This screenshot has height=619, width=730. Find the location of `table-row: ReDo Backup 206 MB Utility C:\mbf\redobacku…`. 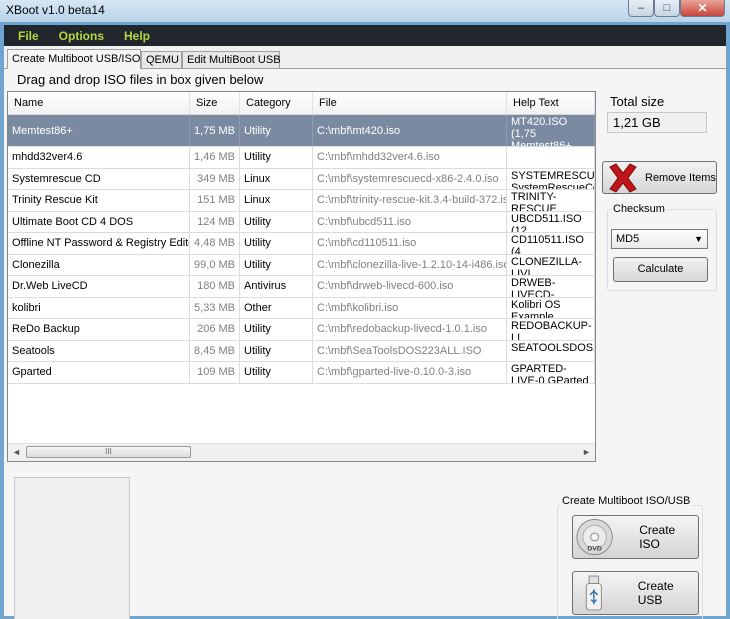

table-row: ReDo Backup 206 MB Utility C:\mbf\redobacku… is located at coordinates (301, 330).